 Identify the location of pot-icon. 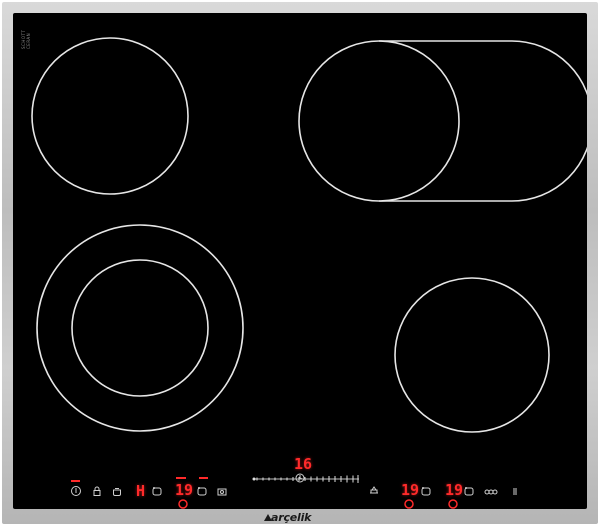
(117, 491).